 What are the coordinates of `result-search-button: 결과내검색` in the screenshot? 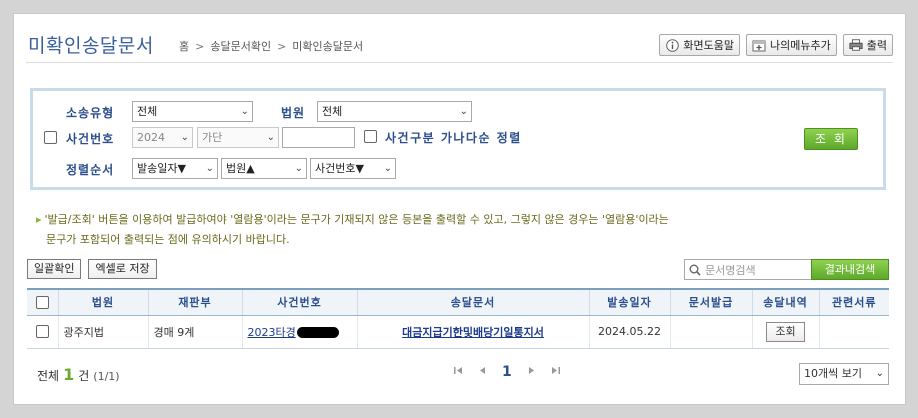 It's located at (850, 269).